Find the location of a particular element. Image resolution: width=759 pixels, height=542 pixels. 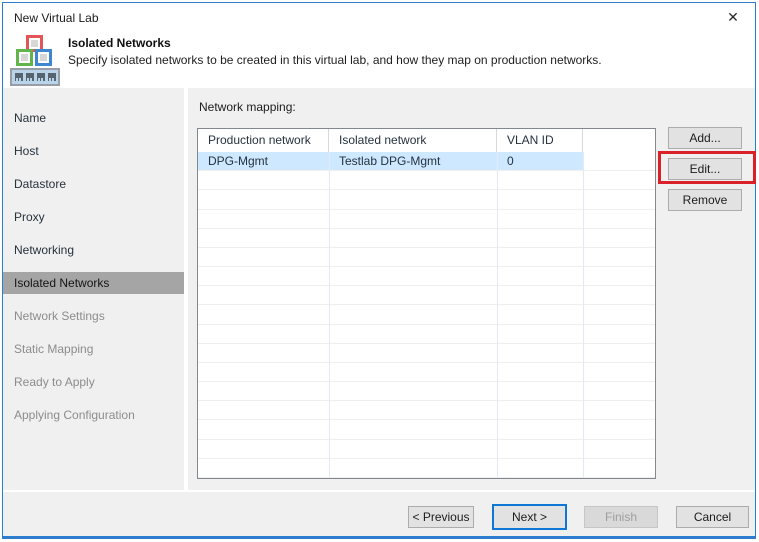

titlebar: New Virtual Lab ✕ is located at coordinates (379, 18).